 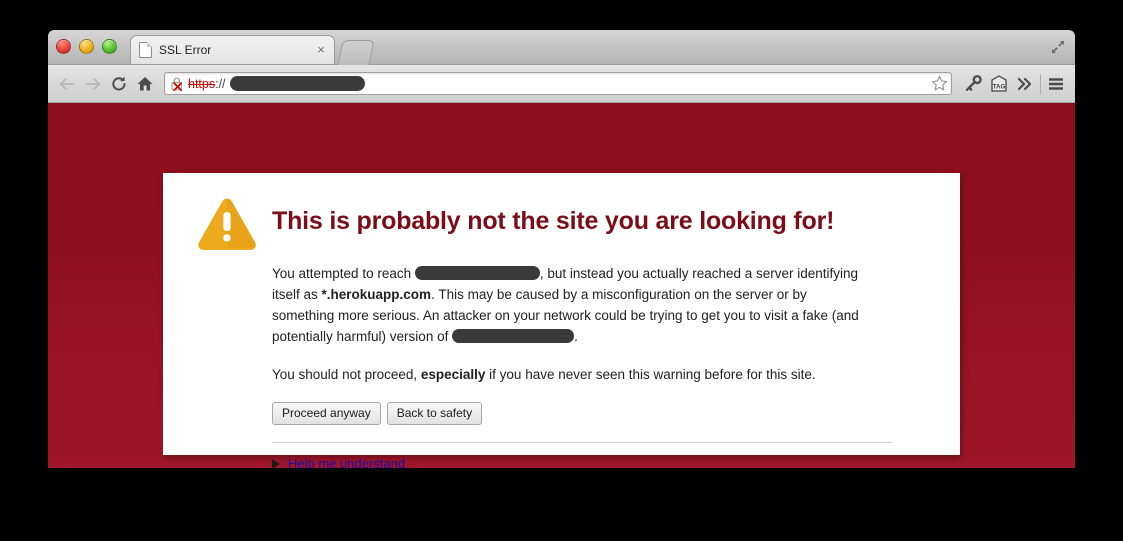 What do you see at coordinates (145, 50) in the screenshot?
I see `page-document-icon` at bounding box center [145, 50].